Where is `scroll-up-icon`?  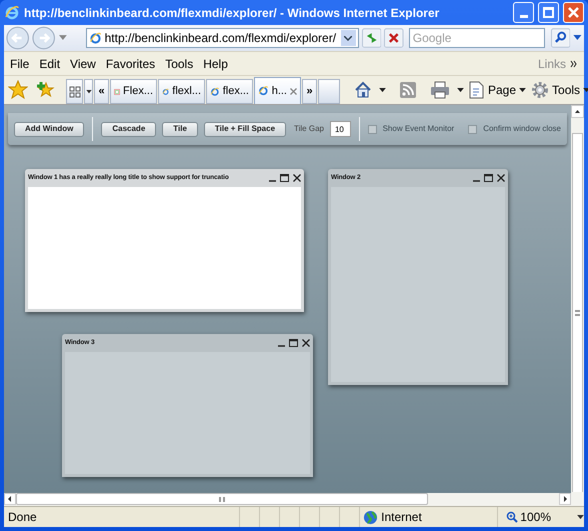 scroll-up-icon is located at coordinates (577, 111).